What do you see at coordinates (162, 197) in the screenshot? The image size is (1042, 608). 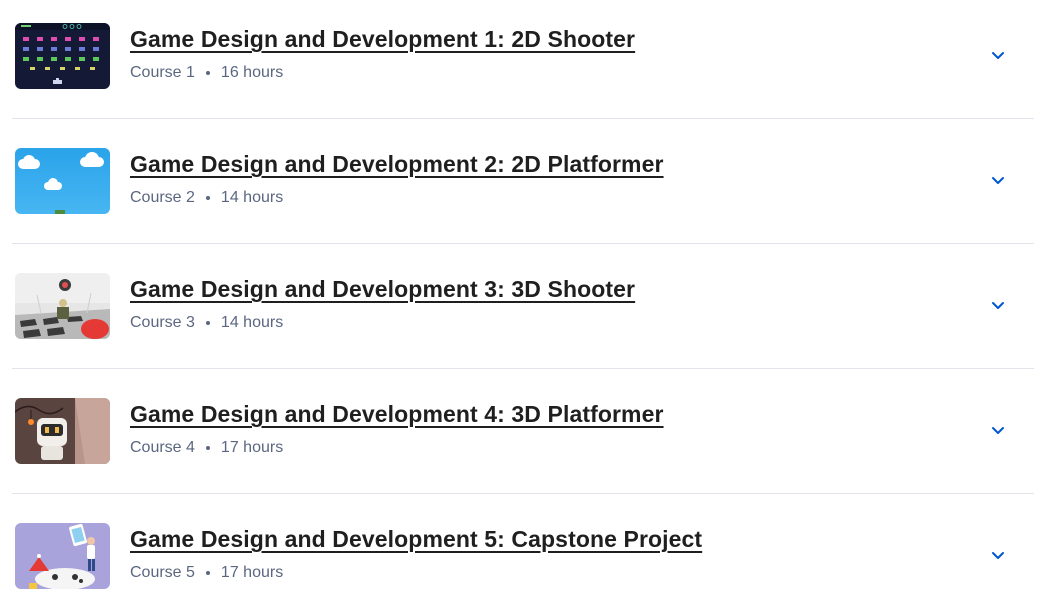 I see `course-2-label: Course 2` at bounding box center [162, 197].